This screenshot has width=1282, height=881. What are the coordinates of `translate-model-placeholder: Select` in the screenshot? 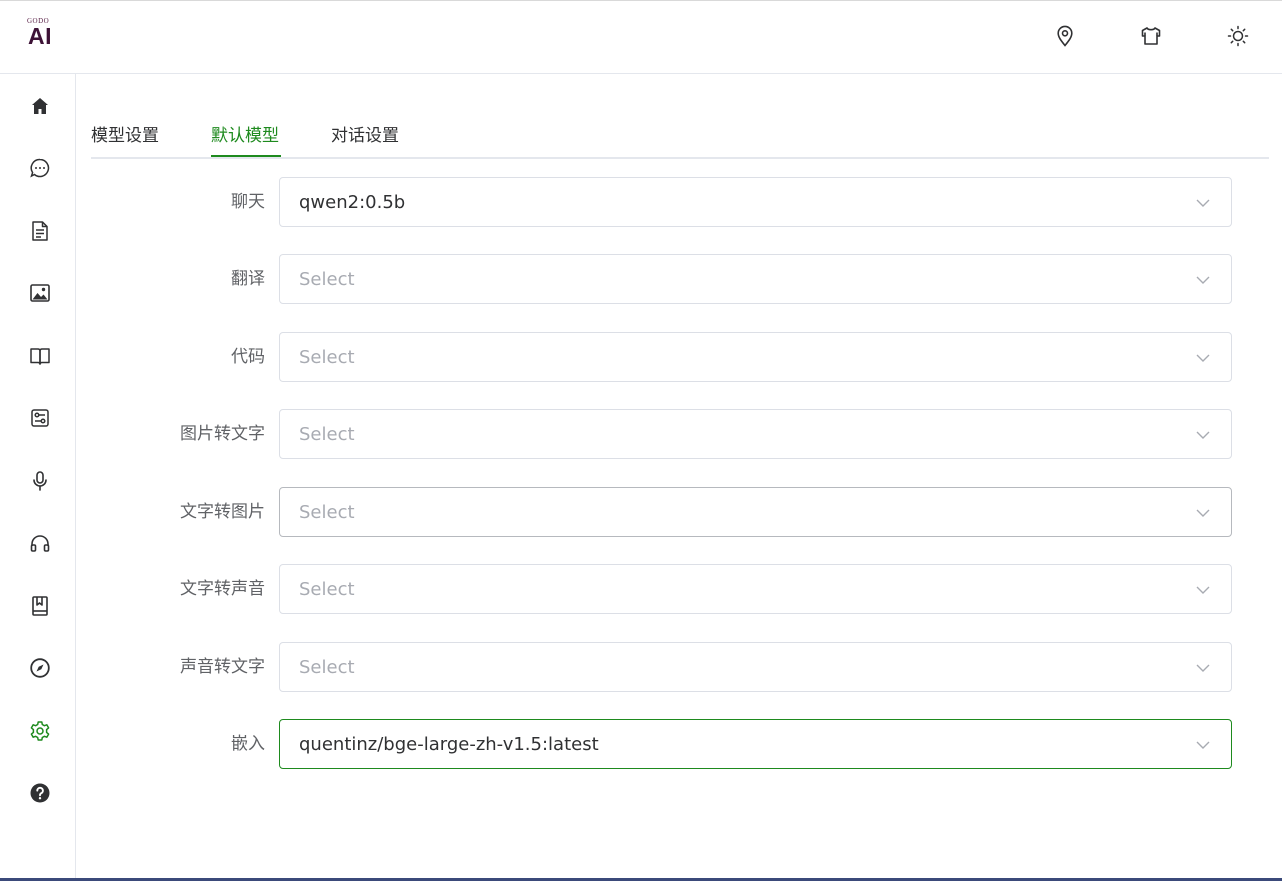 It's located at (327, 279).